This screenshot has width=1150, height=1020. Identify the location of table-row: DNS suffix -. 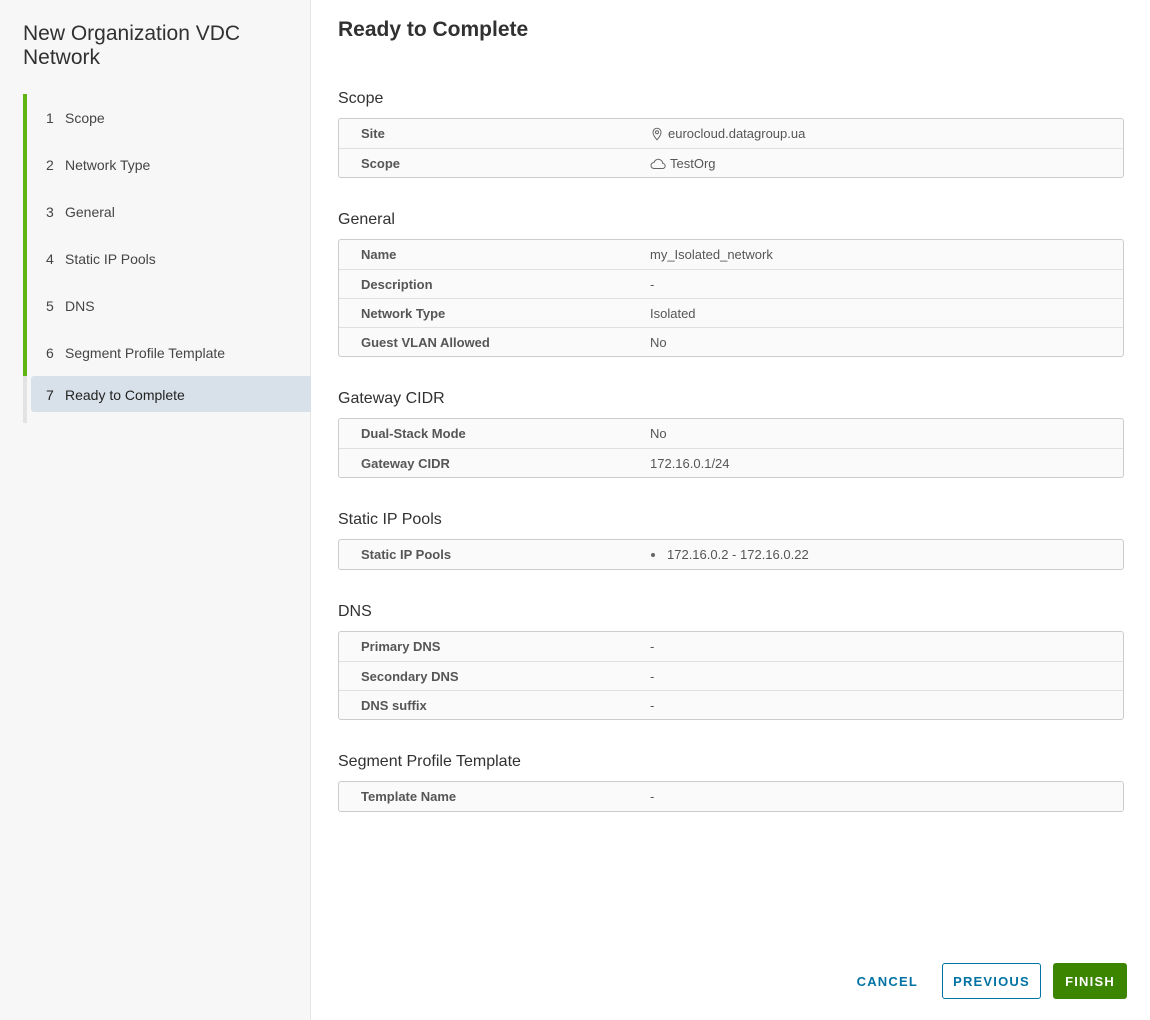
(731, 704).